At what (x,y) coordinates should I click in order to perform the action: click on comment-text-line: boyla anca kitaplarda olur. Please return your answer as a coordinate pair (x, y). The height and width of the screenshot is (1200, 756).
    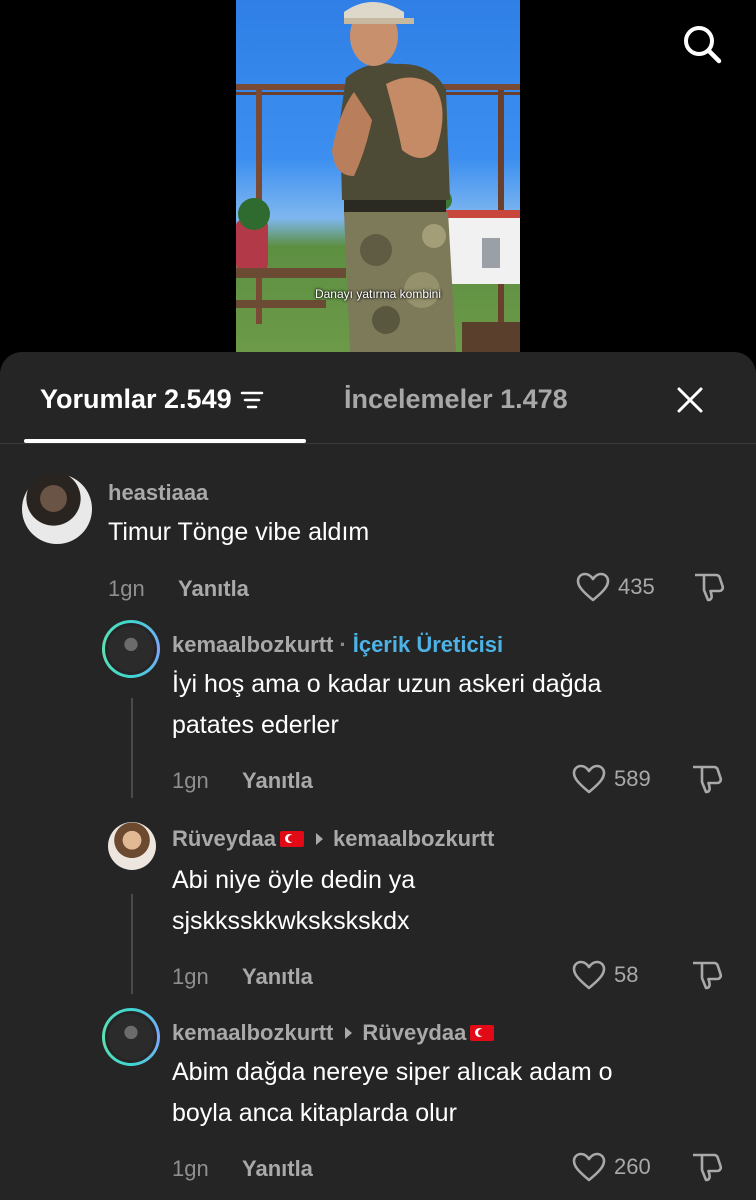
    Looking at the image, I should click on (314, 1113).